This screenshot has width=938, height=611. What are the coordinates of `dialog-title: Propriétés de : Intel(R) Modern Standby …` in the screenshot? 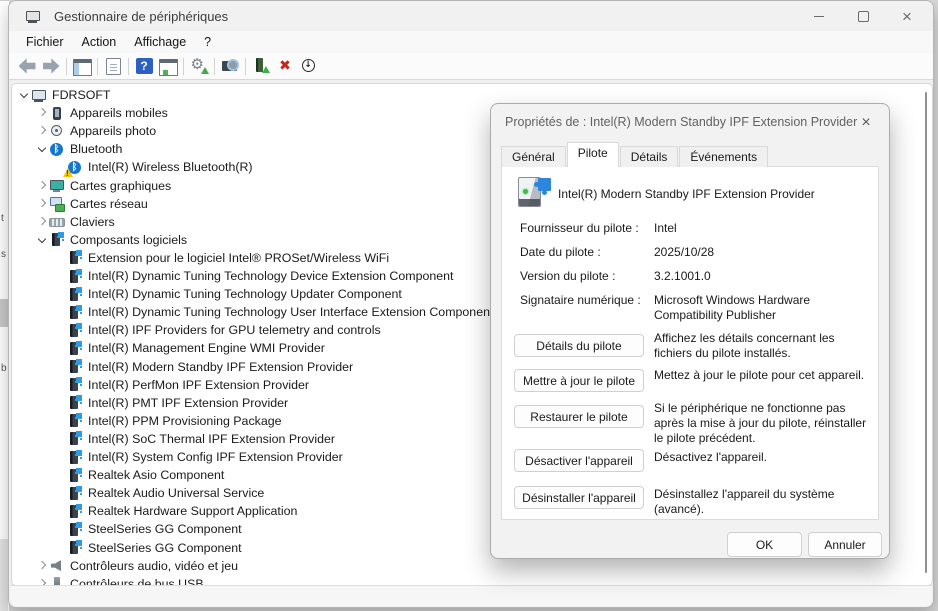 It's located at (681, 122).